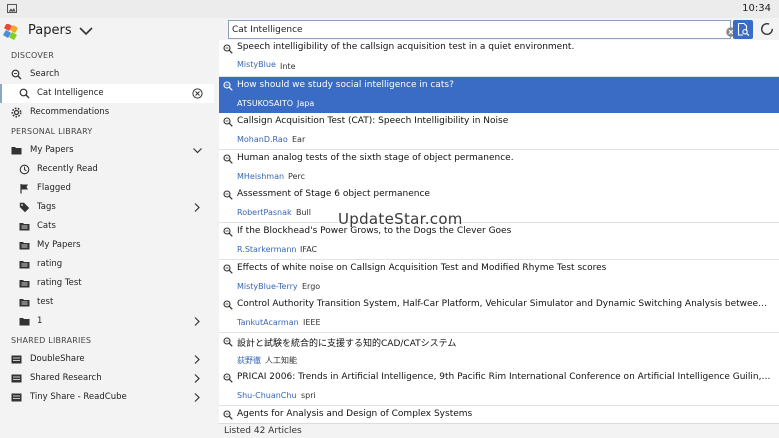 The height and width of the screenshot is (438, 779). Describe the element at coordinates (268, 322) in the screenshot. I see `result-author: TankutAcarman` at that location.